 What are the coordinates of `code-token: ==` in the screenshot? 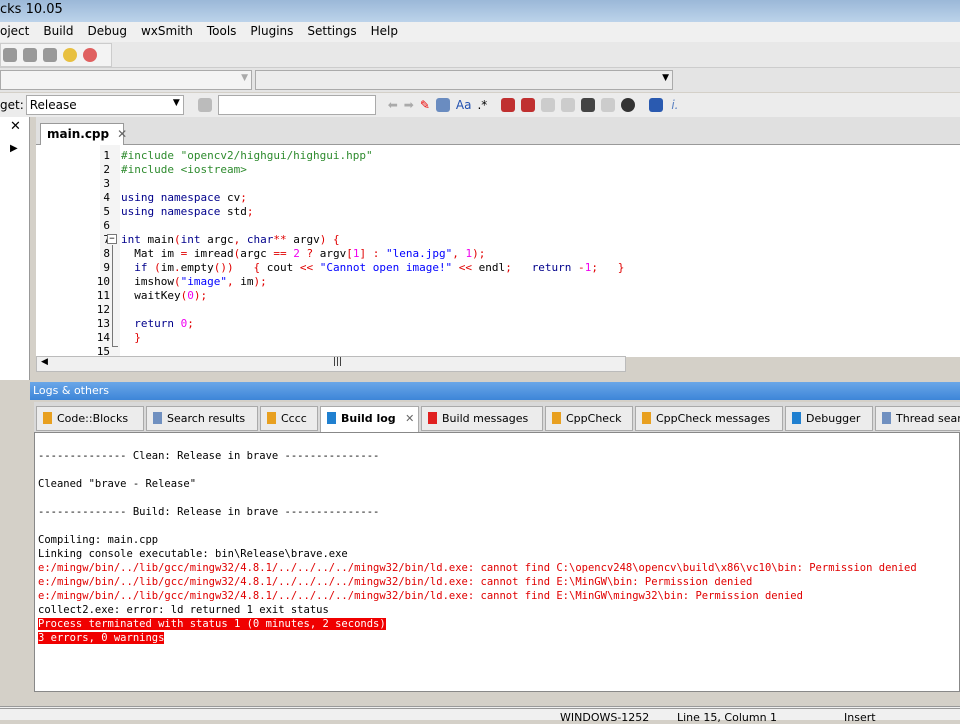 It's located at (280, 253).